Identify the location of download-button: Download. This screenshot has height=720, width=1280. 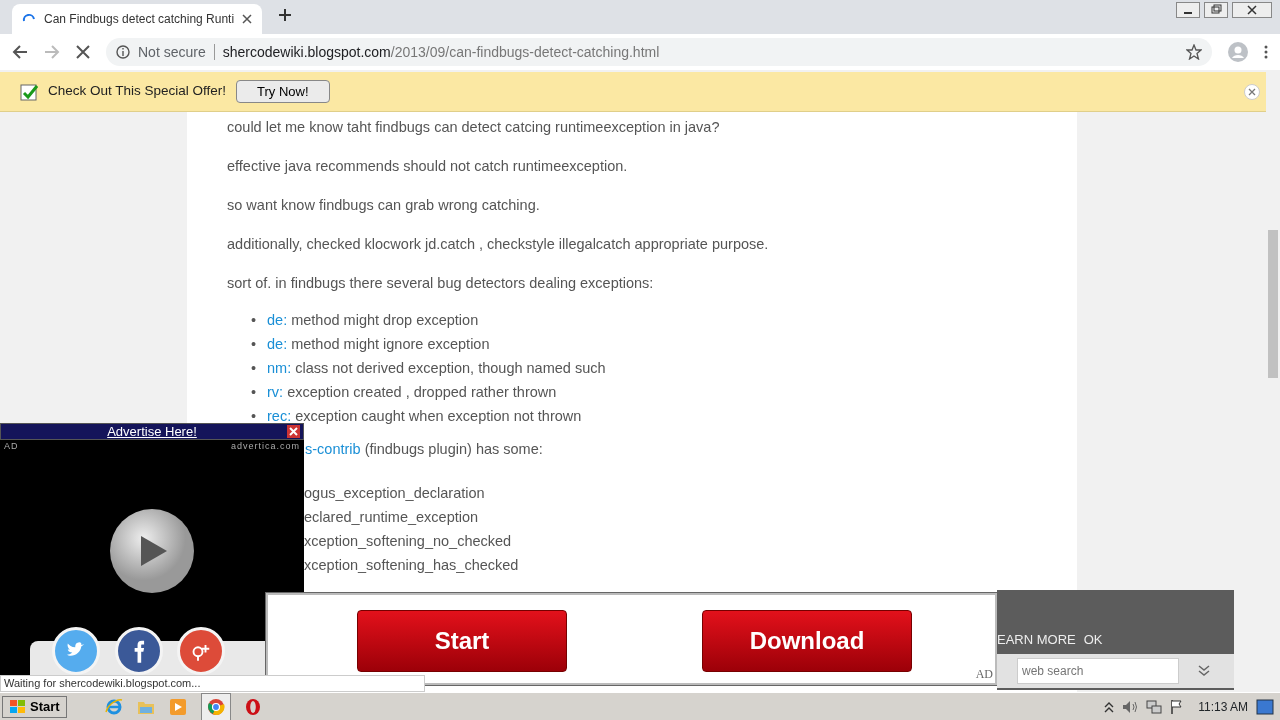
(807, 641).